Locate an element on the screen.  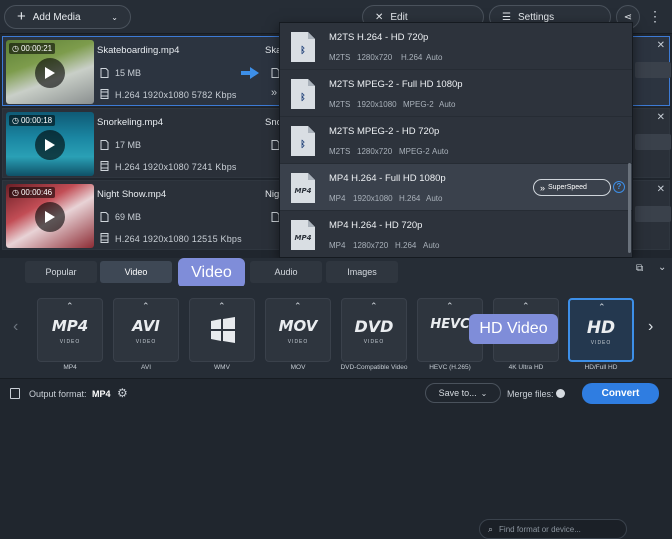
file-size: 69 MB is located at coordinates (128, 217).